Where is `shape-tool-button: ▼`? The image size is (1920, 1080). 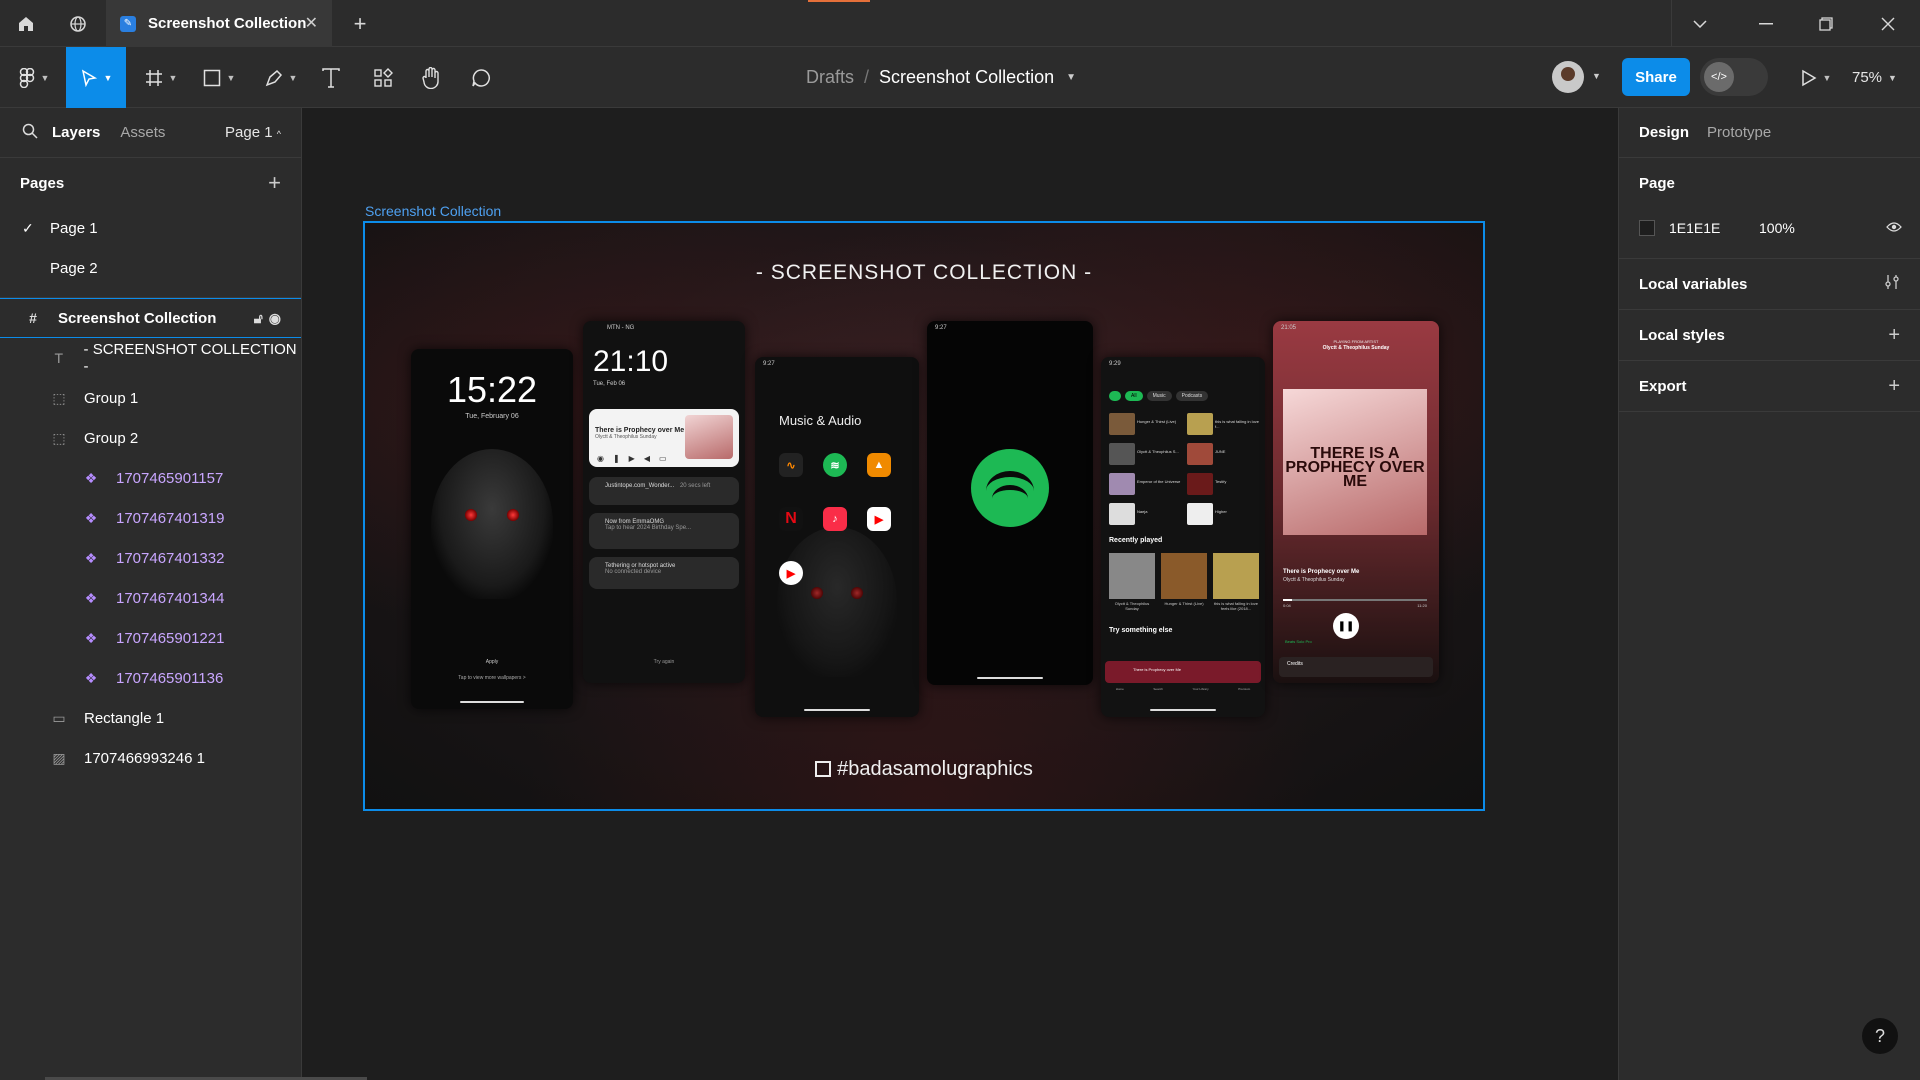
shape-tool-button: ▼ is located at coordinates (219, 77).